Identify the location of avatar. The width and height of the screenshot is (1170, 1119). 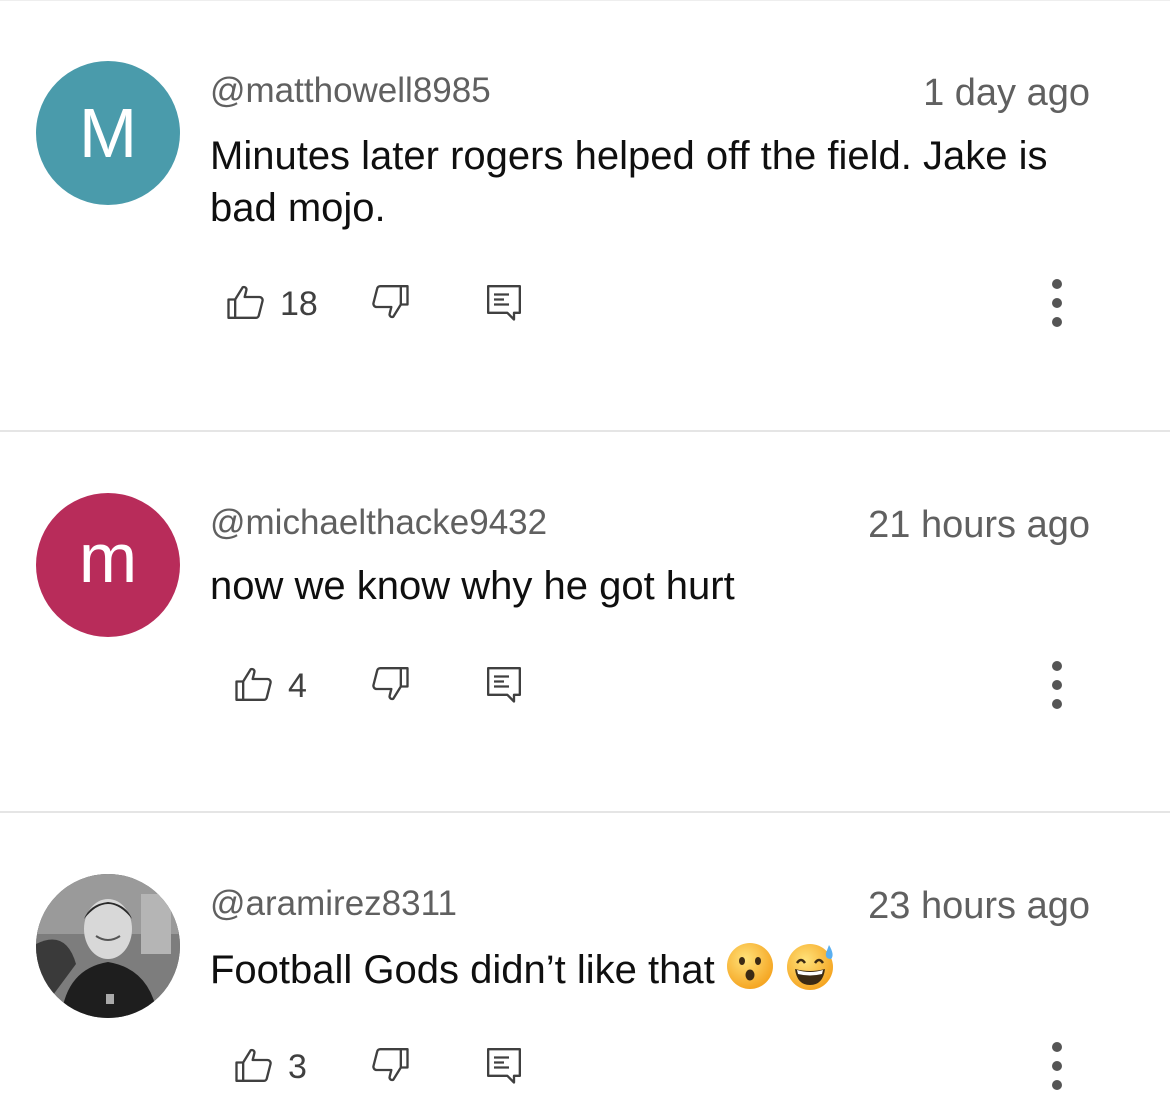
(108, 946).